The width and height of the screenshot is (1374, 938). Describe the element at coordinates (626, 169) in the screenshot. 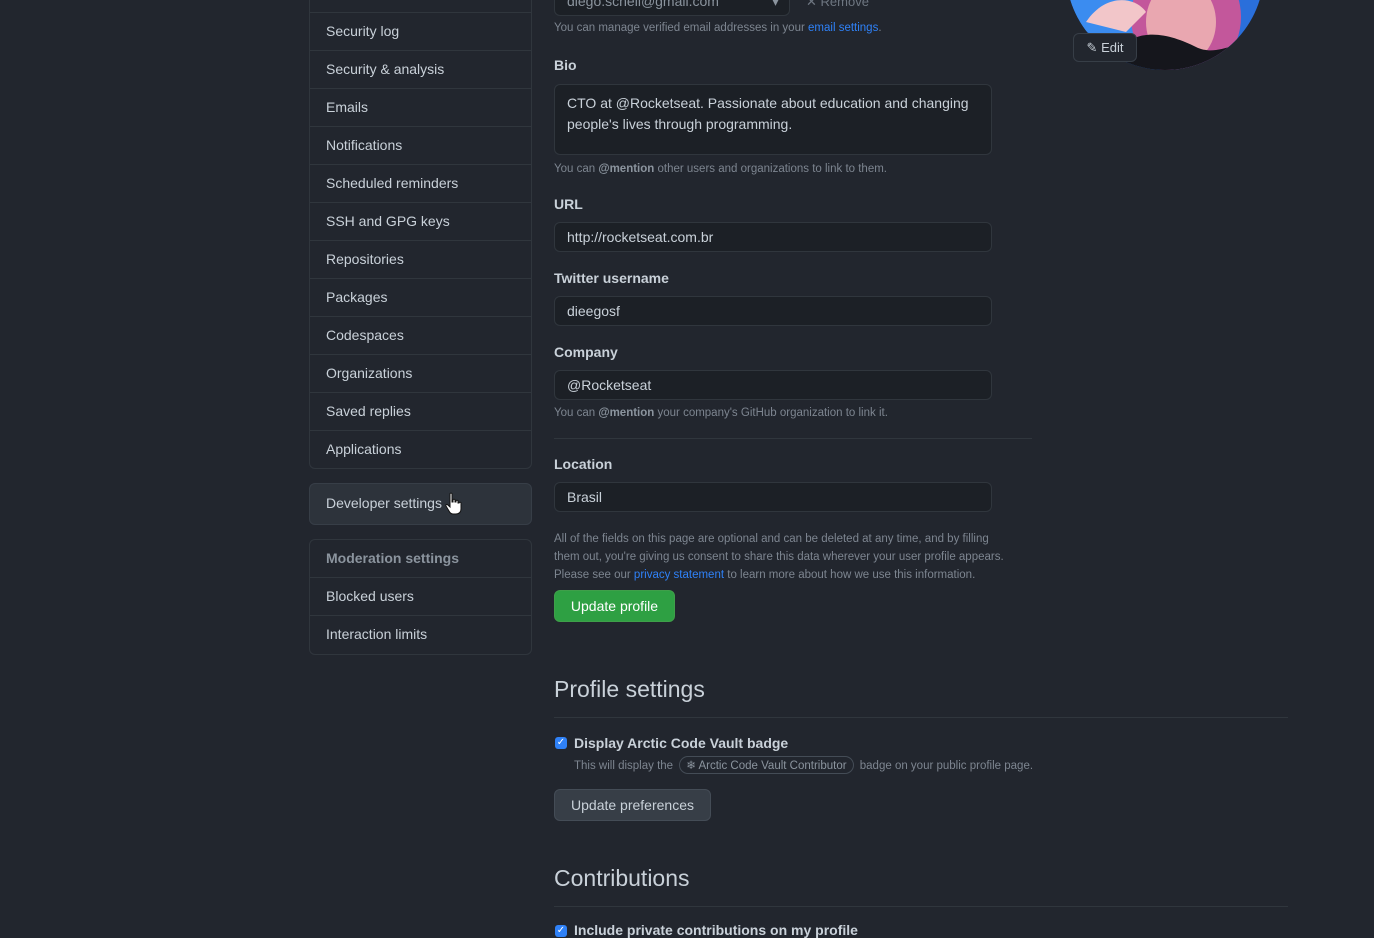

I see `bio-note-mention: @mention` at that location.